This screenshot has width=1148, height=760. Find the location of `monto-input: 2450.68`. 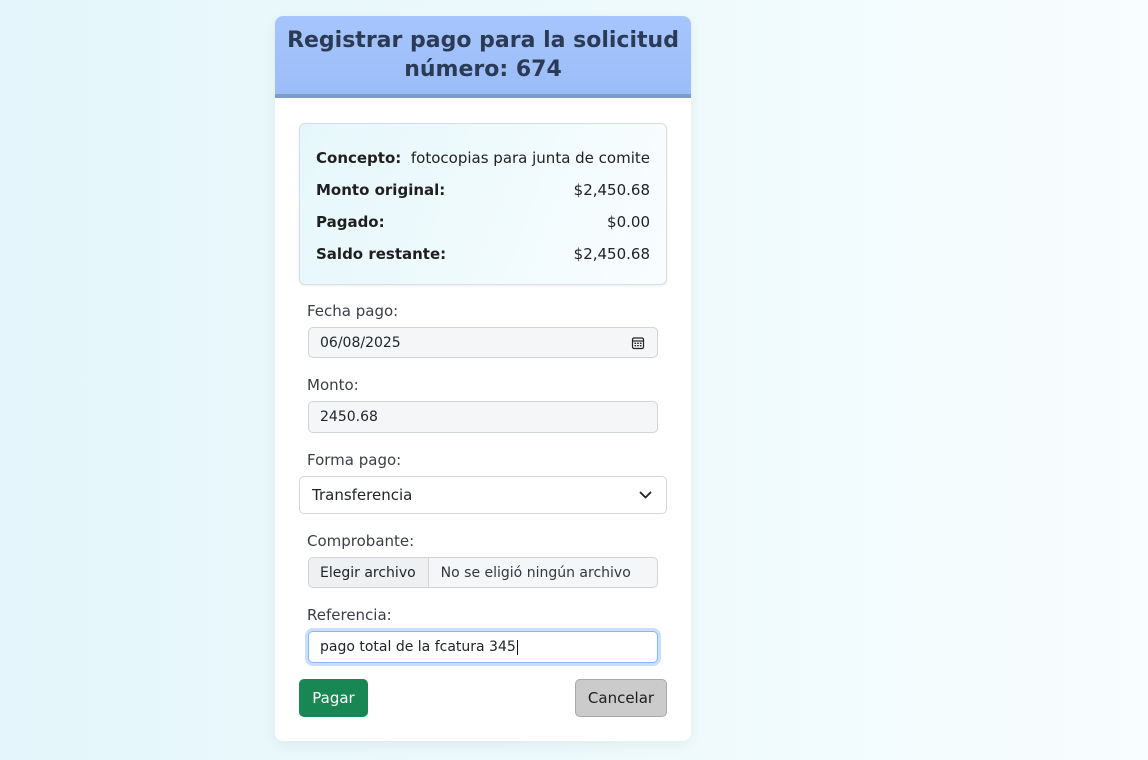

monto-input: 2450.68 is located at coordinates (483, 417).